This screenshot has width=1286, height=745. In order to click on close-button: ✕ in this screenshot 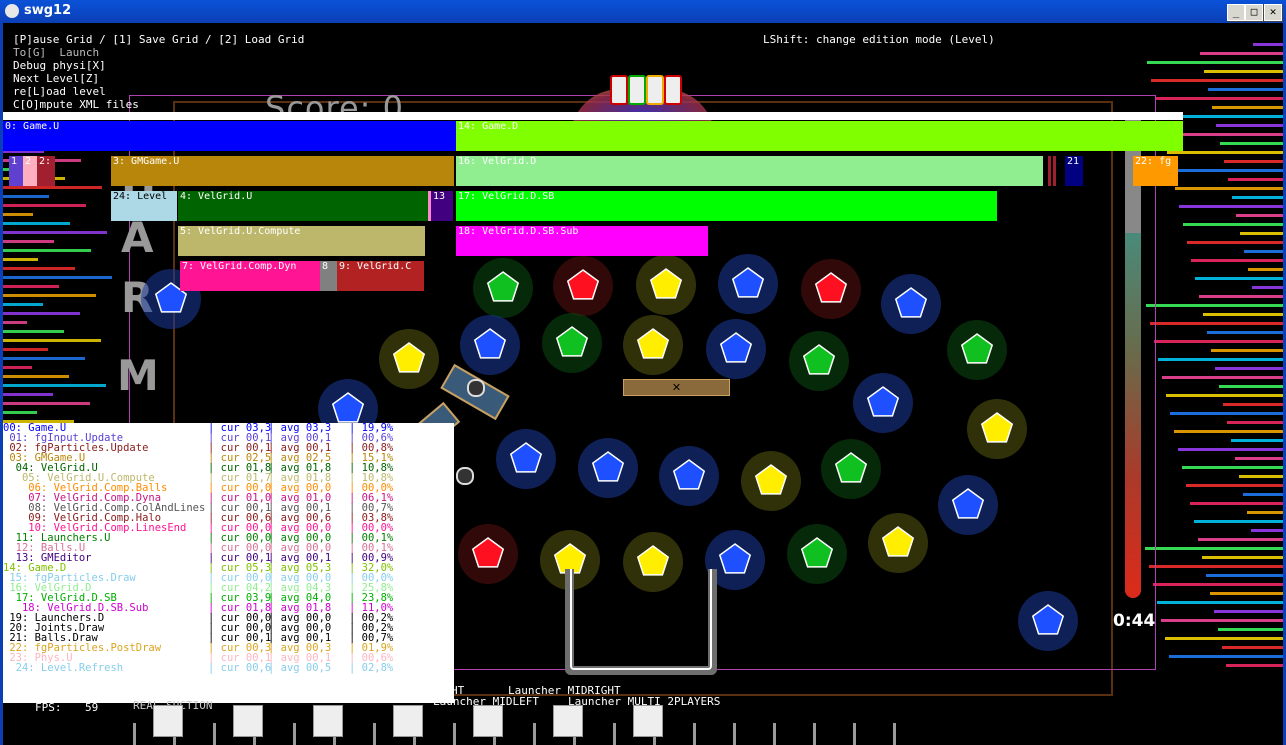, I will do `click(1273, 12)`.